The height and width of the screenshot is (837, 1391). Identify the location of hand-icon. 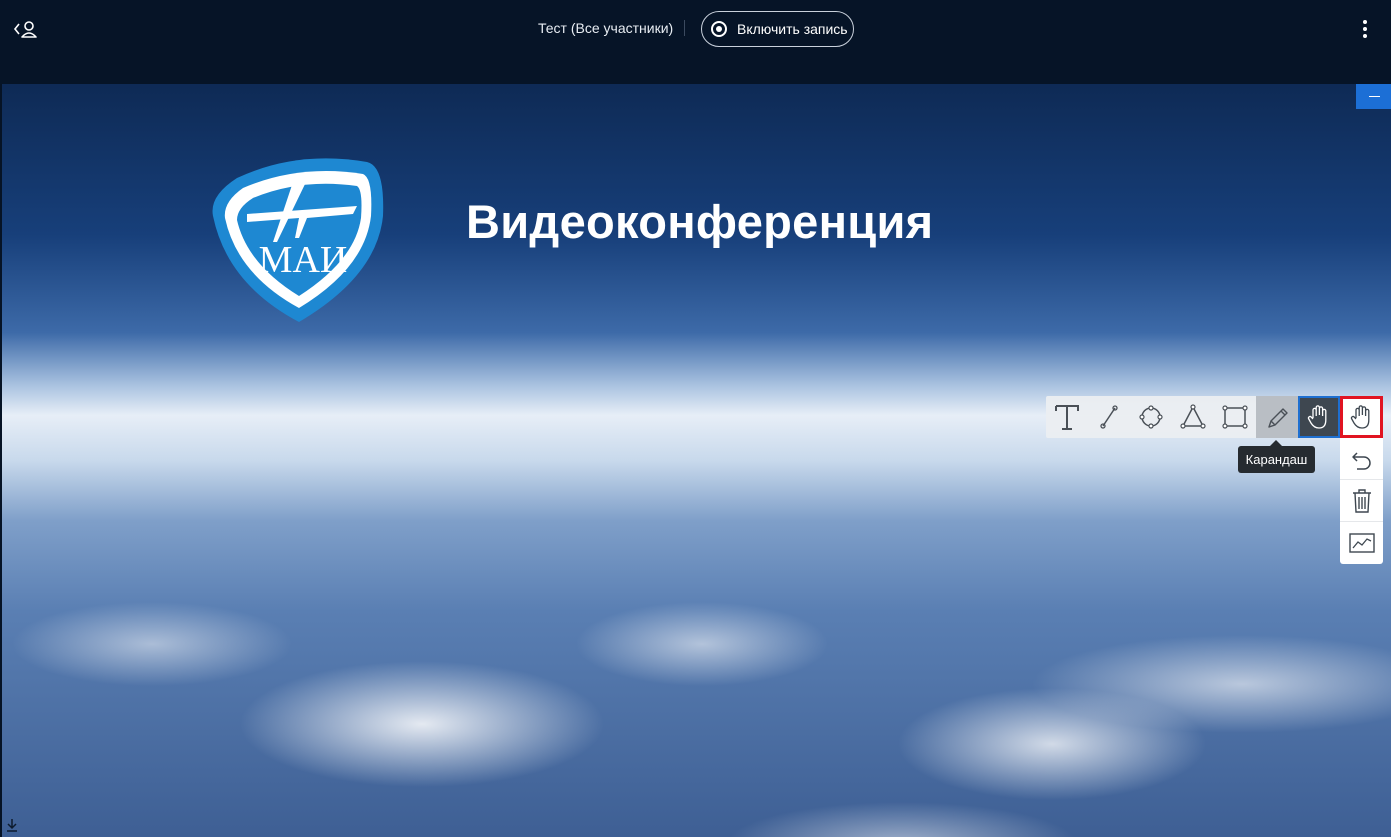
(1359, 417).